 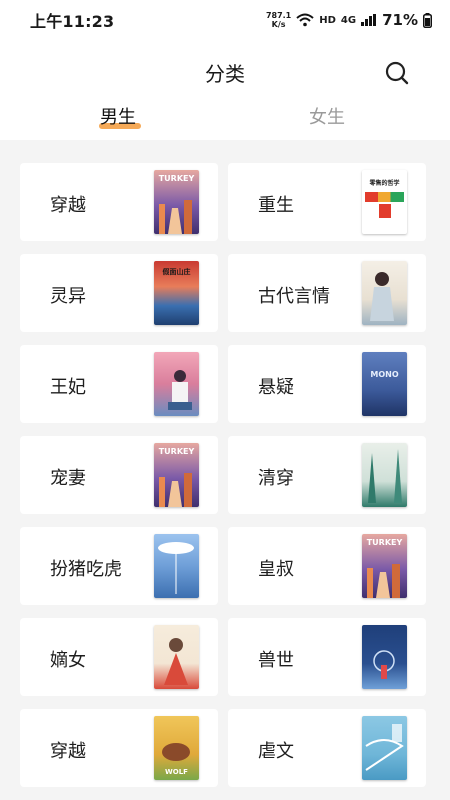 What do you see at coordinates (397, 73) in the screenshot?
I see `search-icon` at bounding box center [397, 73].